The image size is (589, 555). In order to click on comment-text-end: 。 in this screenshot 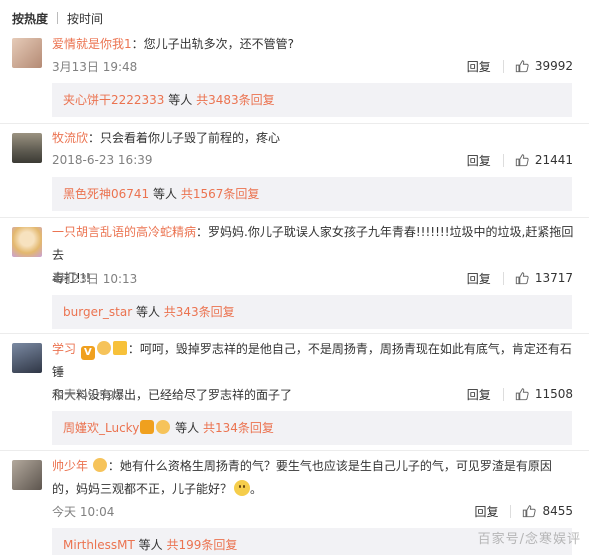, I will do `click(256, 489)`.